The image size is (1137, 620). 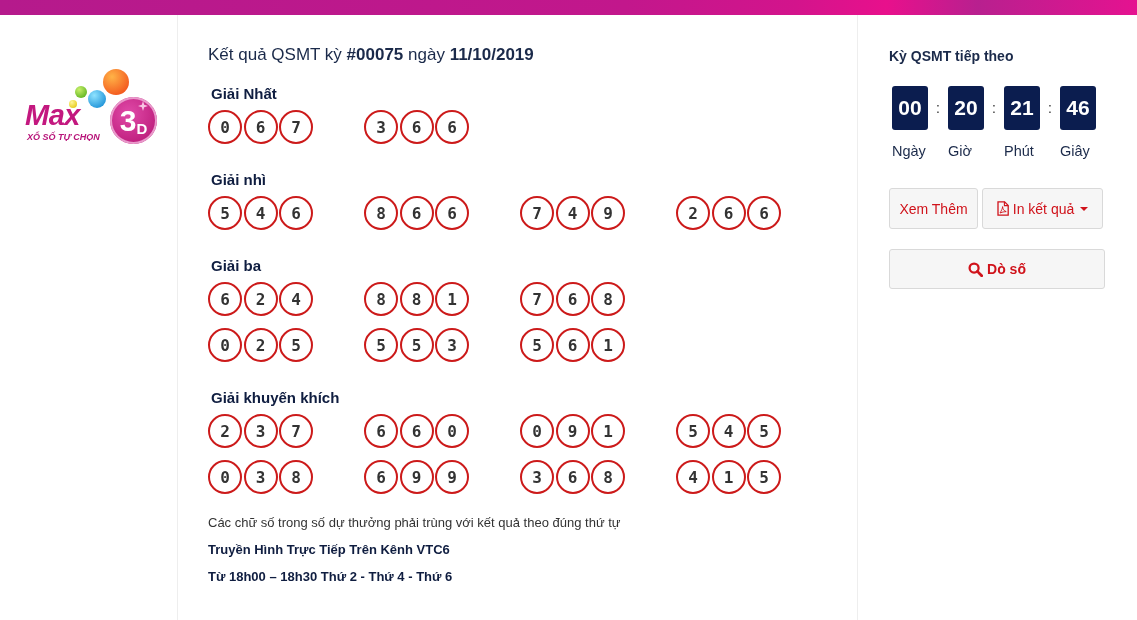 I want to click on note-text: Truyền Hình Trực Tiếp Trên Kênh VTC6, so click(x=329, y=550).